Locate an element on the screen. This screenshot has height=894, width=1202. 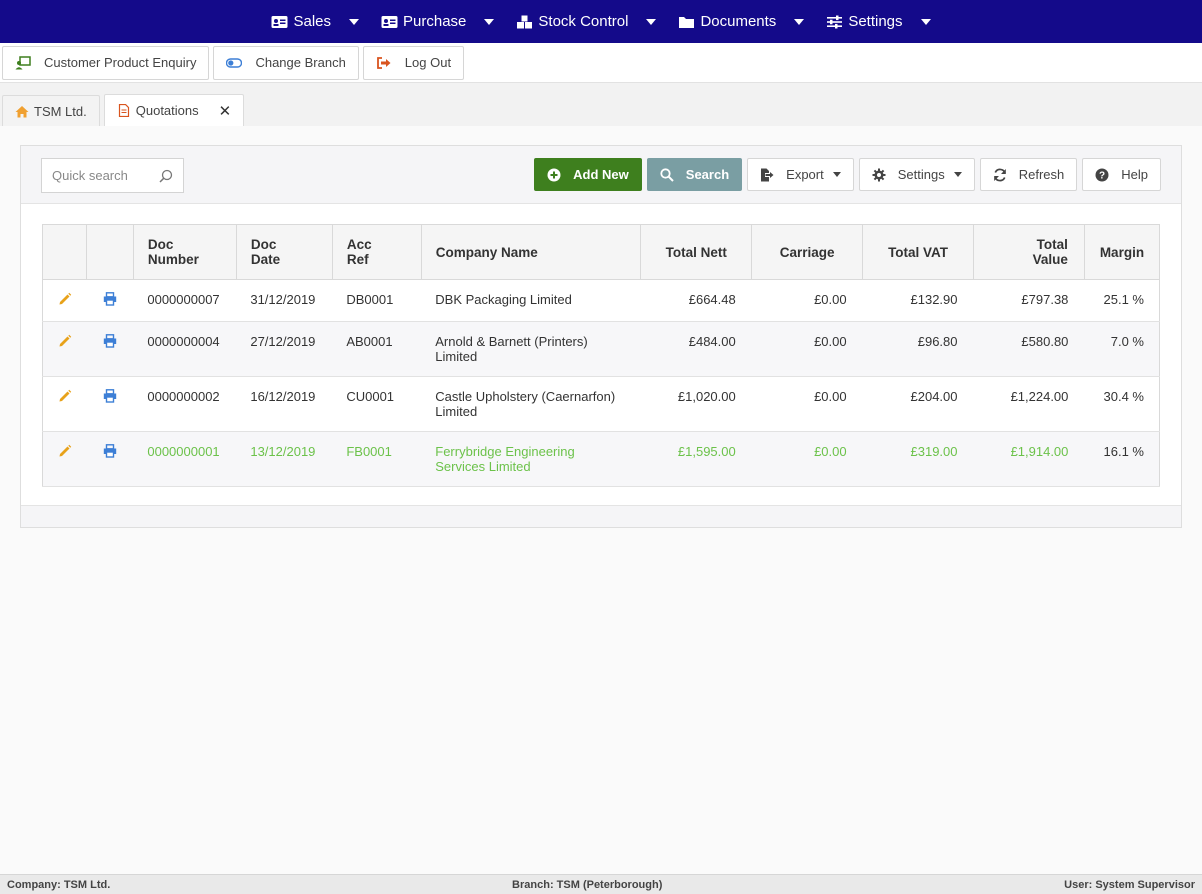
total-nett-cell: £1,595.00 is located at coordinates (696, 459).